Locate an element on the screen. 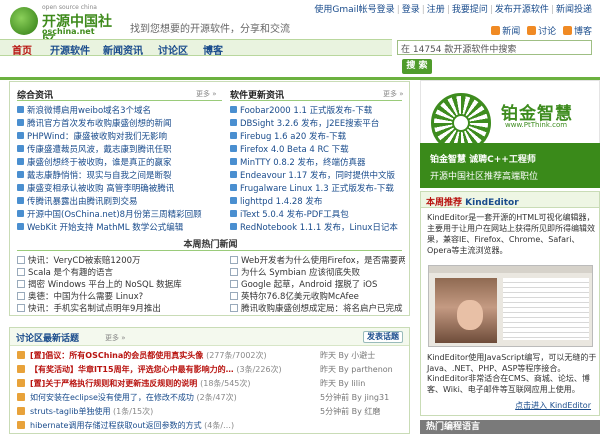 The image size is (600, 434). news-icon is located at coordinates (21, 296).